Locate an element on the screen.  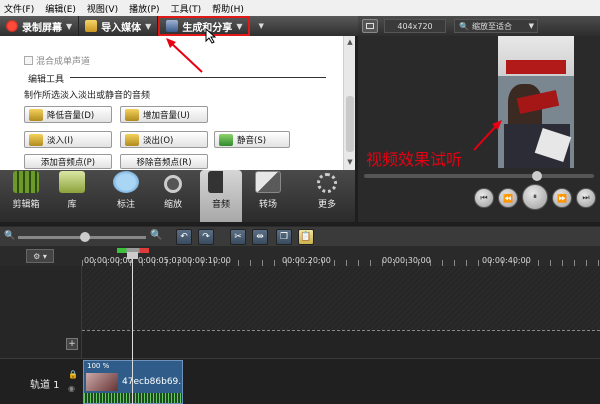
copy-icon: ❐ is located at coordinates (284, 237).